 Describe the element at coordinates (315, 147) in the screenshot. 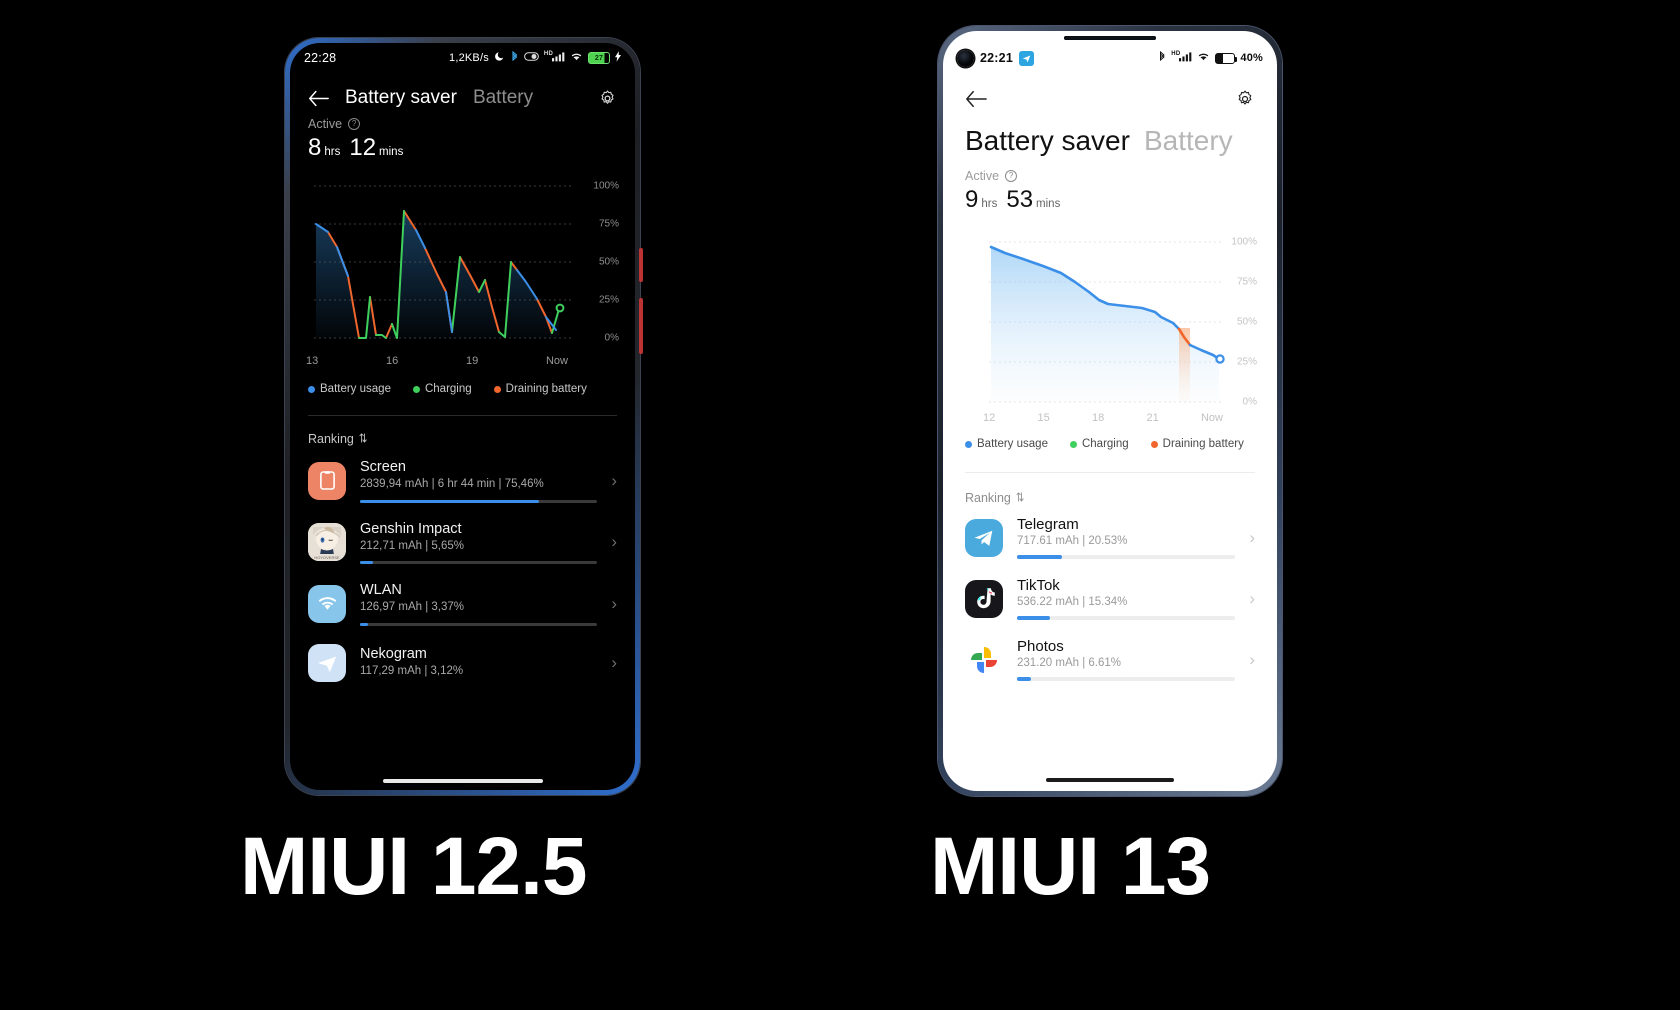

I see `active-hours: 8` at that location.